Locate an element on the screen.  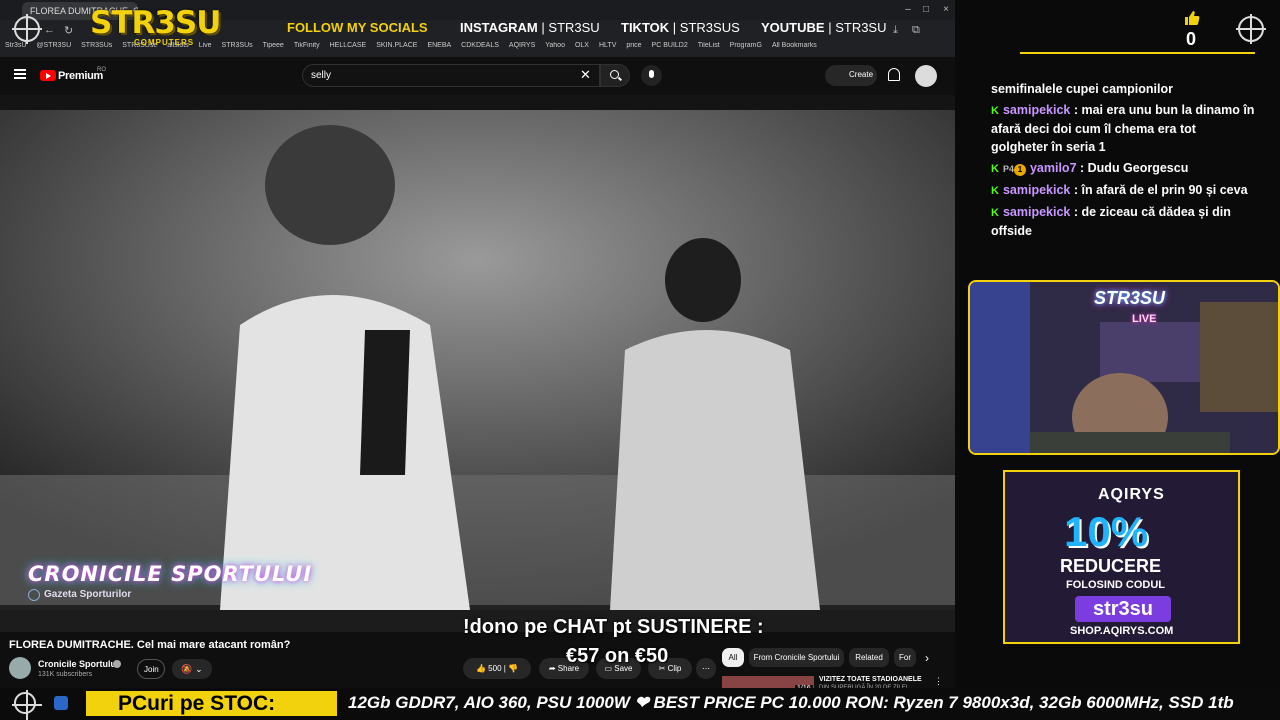
brand-logo: STR3SU is located at coordinates (155, 23).